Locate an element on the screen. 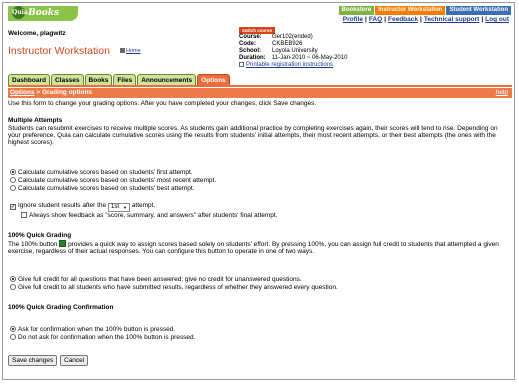 This screenshot has width=519, height=384. faq-link: FAQ is located at coordinates (375, 19).